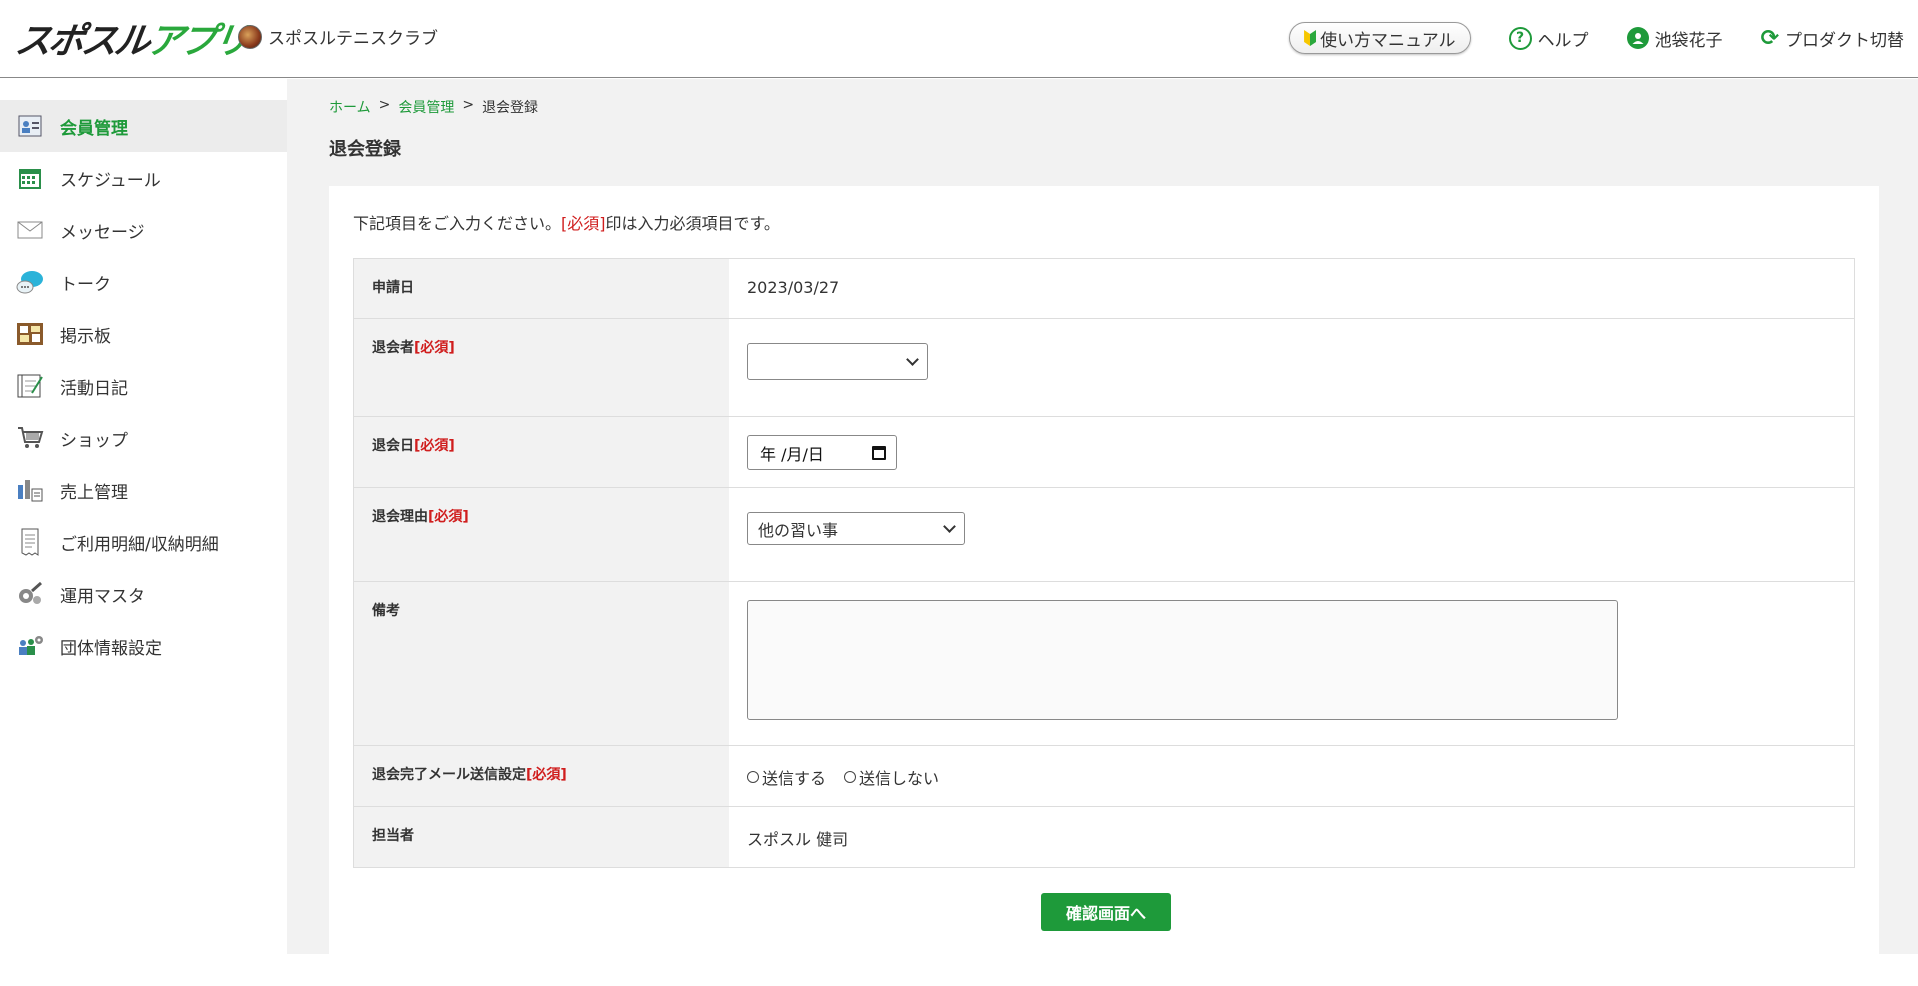  What do you see at coordinates (143, 386) in the screenshot?
I see `sidebar-item-diary: 活動日記` at bounding box center [143, 386].